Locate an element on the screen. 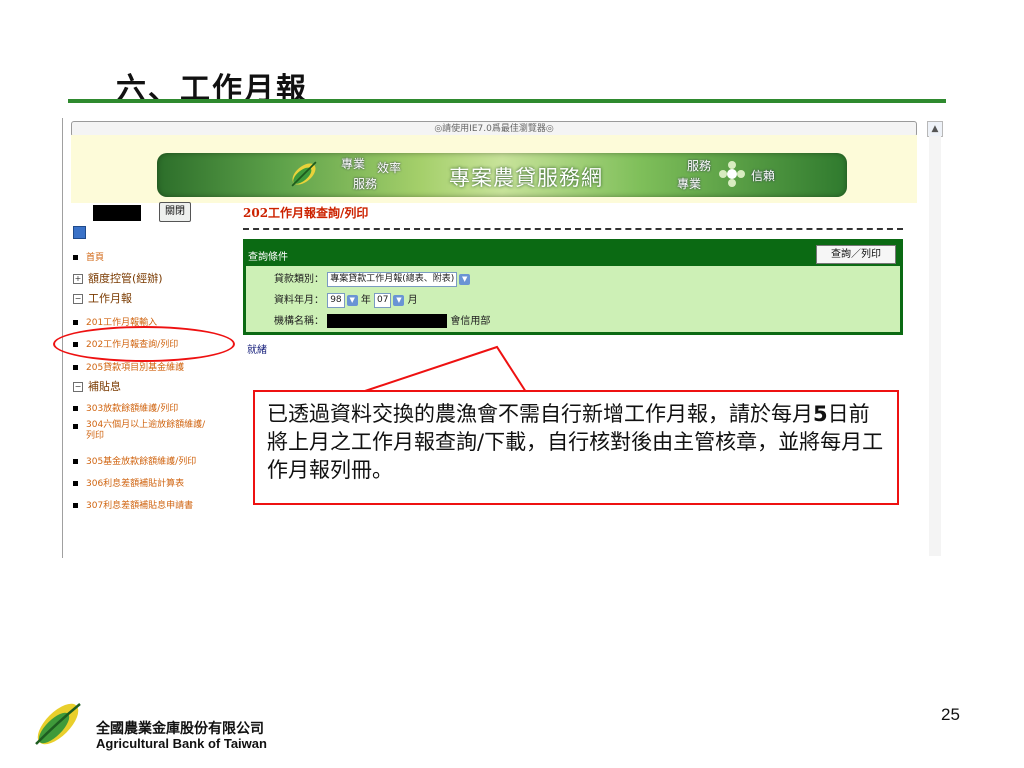 The height and width of the screenshot is (768, 1024). callout-pointer is located at coordinates (444, 369).